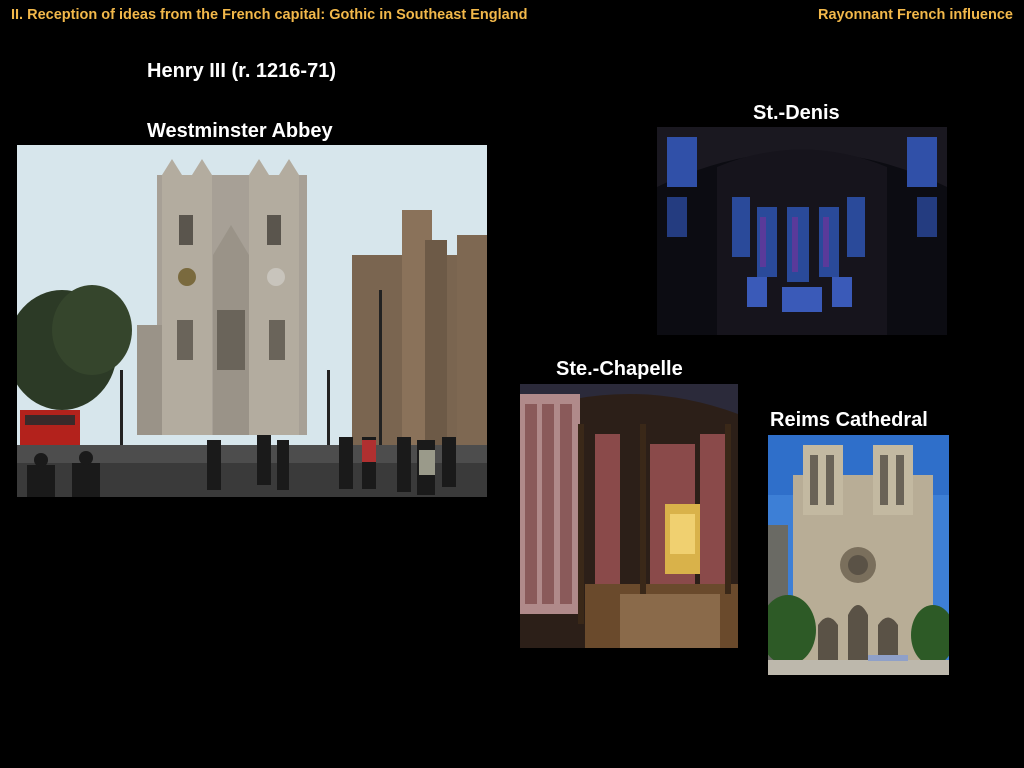 Image resolution: width=1024 pixels, height=768 pixels. Describe the element at coordinates (629, 516) in the screenshot. I see `ste-chapelle-photo` at that location.